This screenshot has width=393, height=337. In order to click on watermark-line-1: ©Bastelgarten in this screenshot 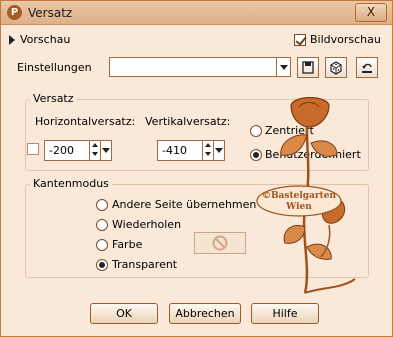, I will do `click(299, 196)`.